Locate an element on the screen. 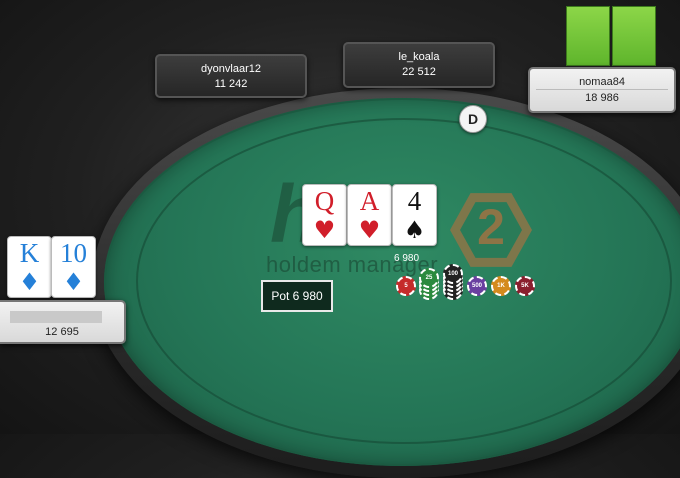 This screenshot has height=478, width=680. board-card: Q ♥ is located at coordinates (324, 215).